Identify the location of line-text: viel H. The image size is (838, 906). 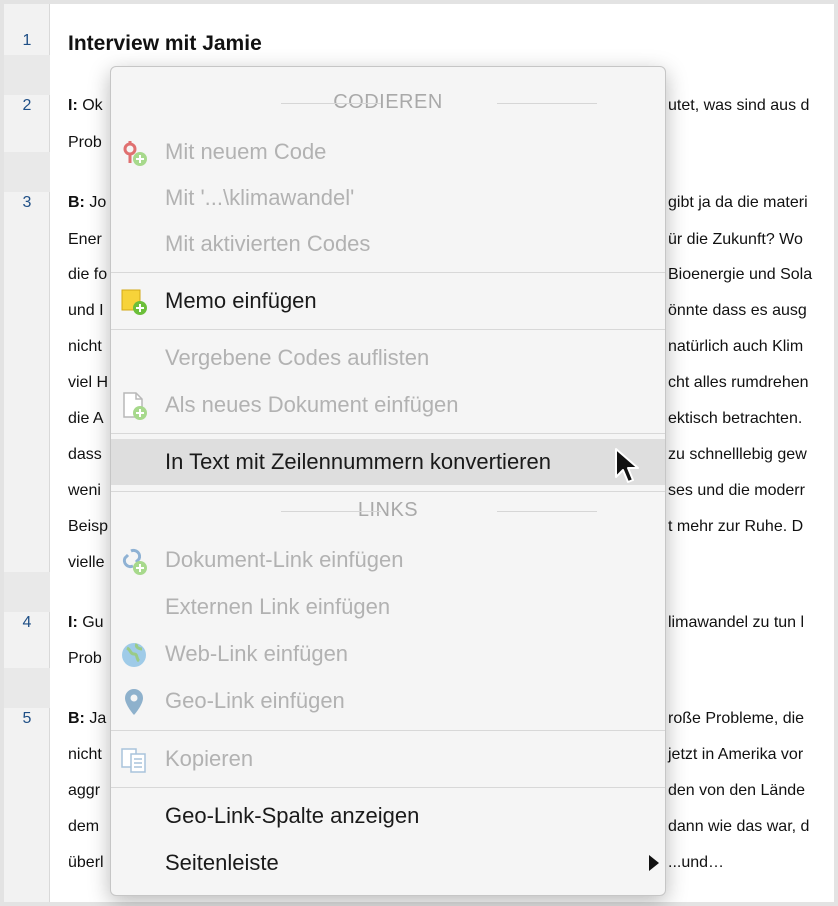
(88, 382).